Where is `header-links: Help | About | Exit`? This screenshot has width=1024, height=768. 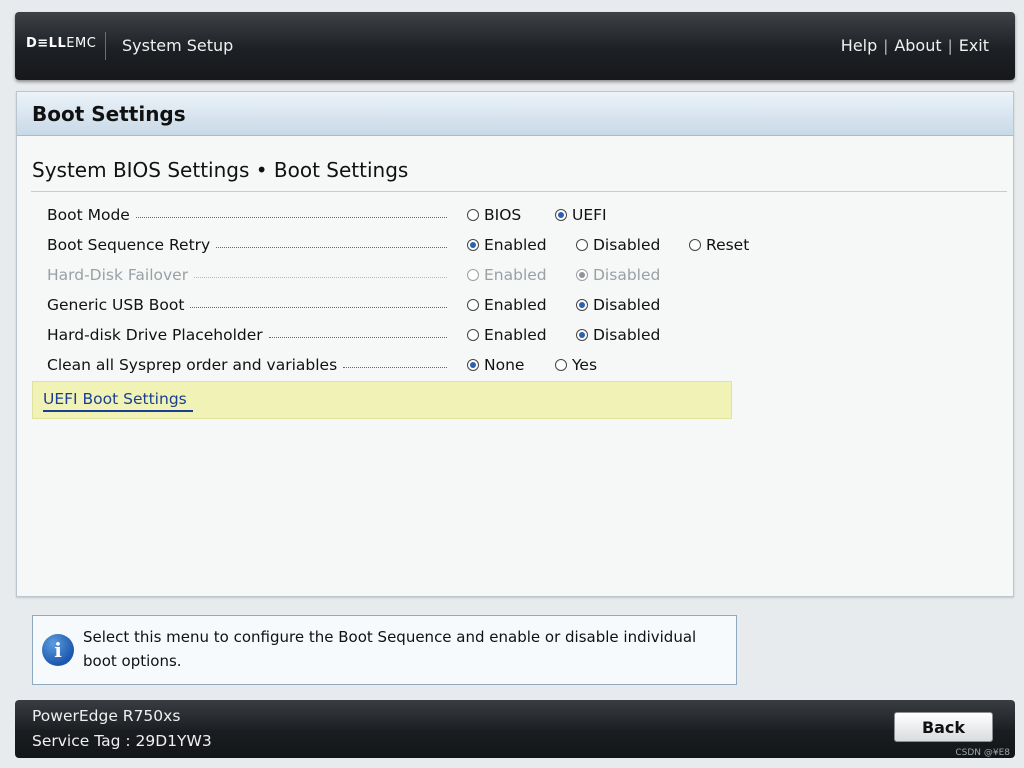
header-links: Help | About | Exit is located at coordinates (915, 45).